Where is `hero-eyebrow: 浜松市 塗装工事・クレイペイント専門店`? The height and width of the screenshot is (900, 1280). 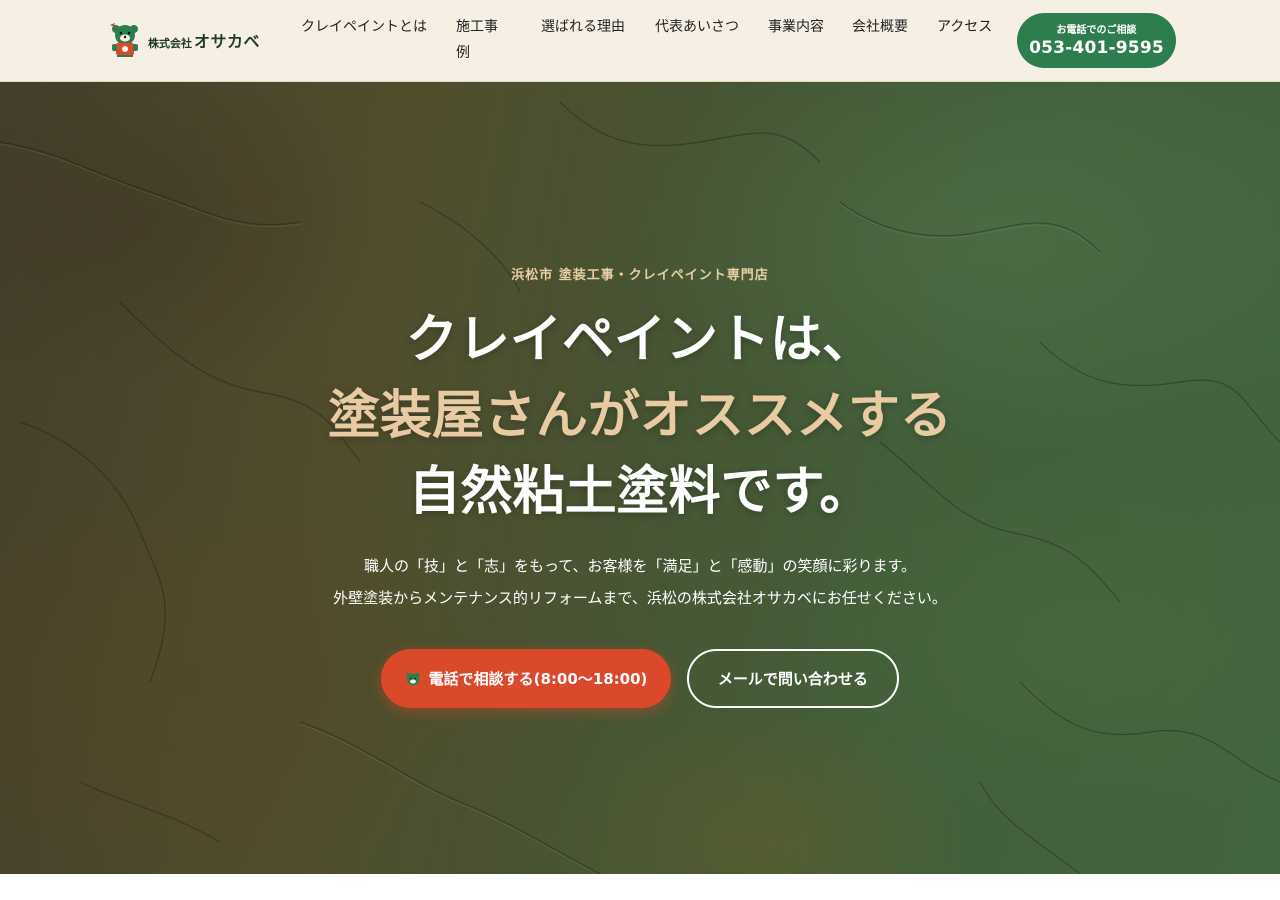
hero-eyebrow: 浜松市 塗装工事・クレイペイント専門店 is located at coordinates (640, 275).